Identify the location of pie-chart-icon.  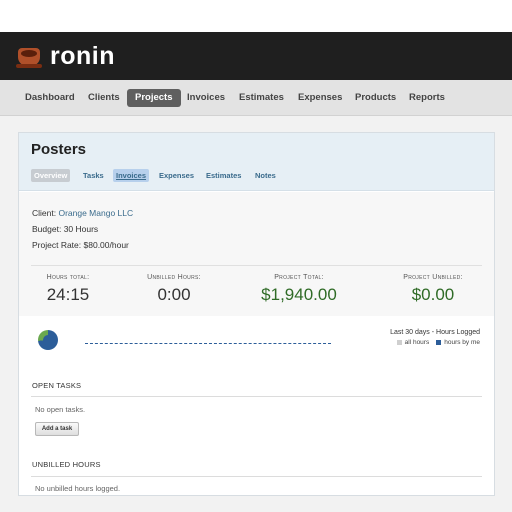
(48, 340).